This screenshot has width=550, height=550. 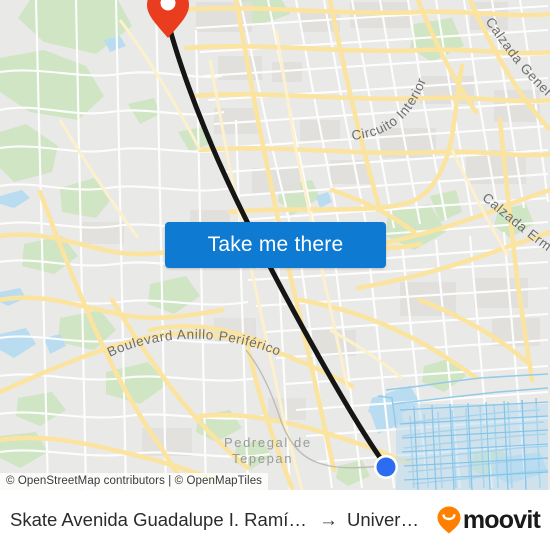 I want to click on moovit-pin-icon, so click(x=449, y=520).